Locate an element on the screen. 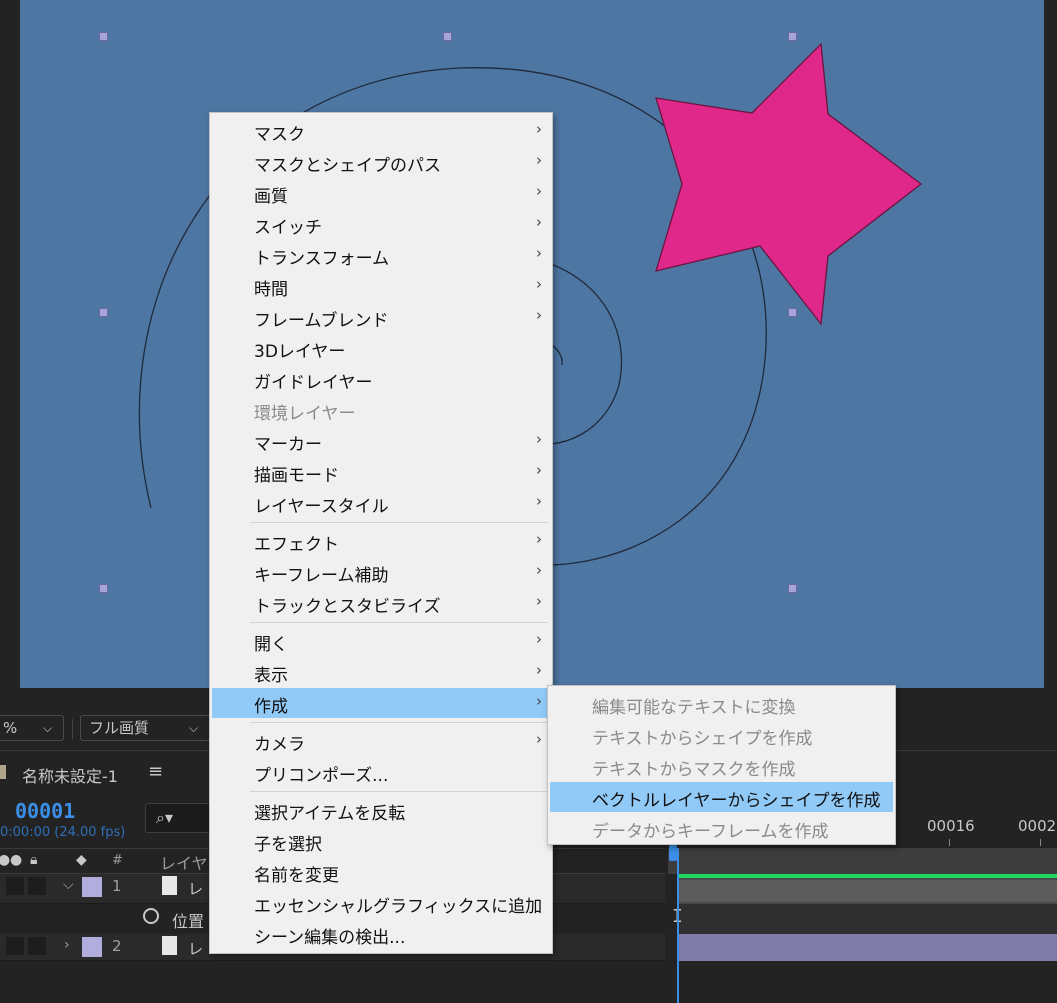 The width and height of the screenshot is (1057, 1003). bbox-handle-tl is located at coordinates (103, 36).